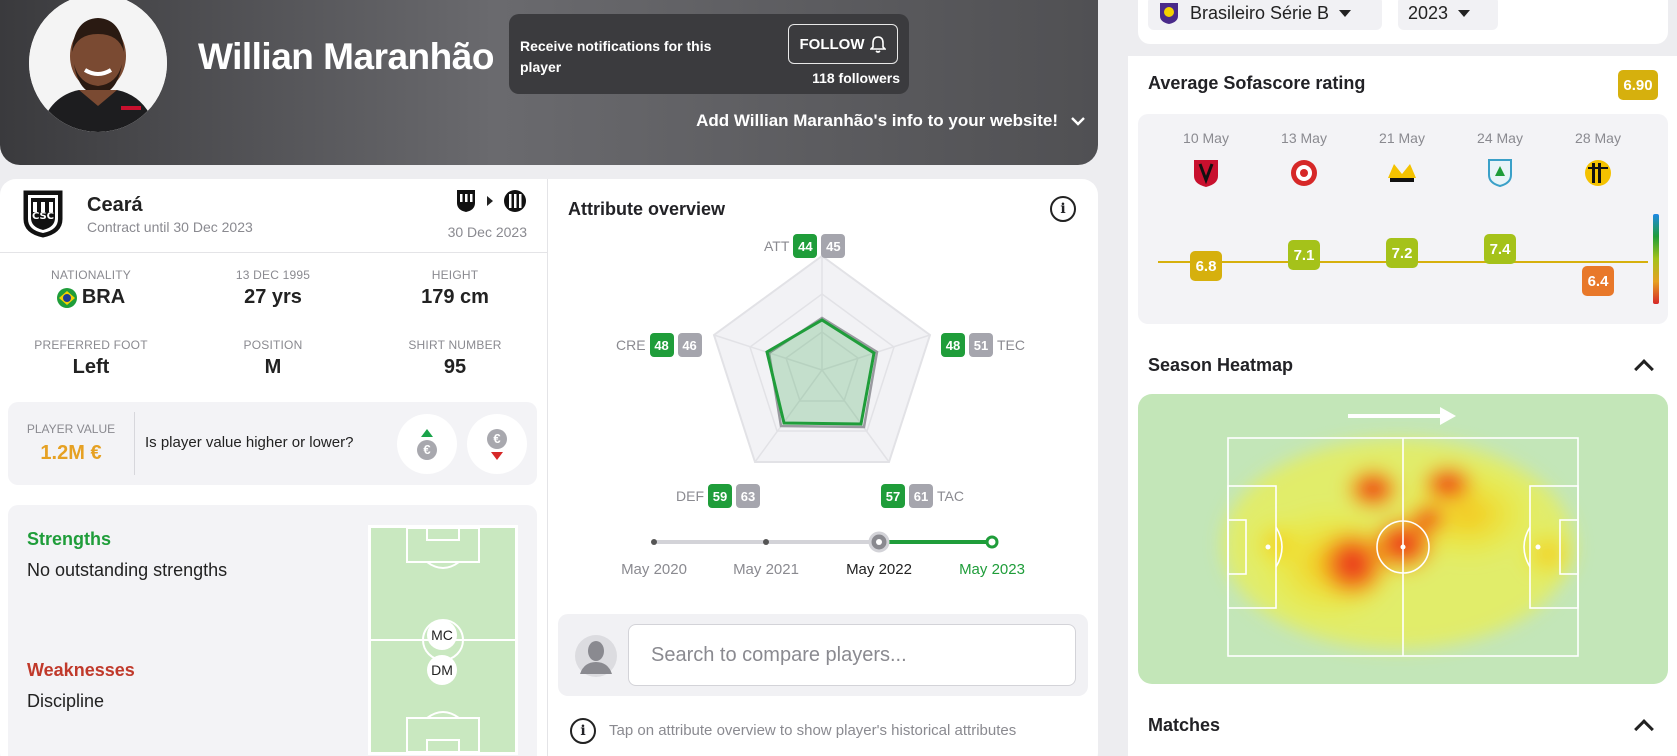 The width and height of the screenshot is (1677, 756). I want to click on vote-higher-button: €, so click(427, 444).